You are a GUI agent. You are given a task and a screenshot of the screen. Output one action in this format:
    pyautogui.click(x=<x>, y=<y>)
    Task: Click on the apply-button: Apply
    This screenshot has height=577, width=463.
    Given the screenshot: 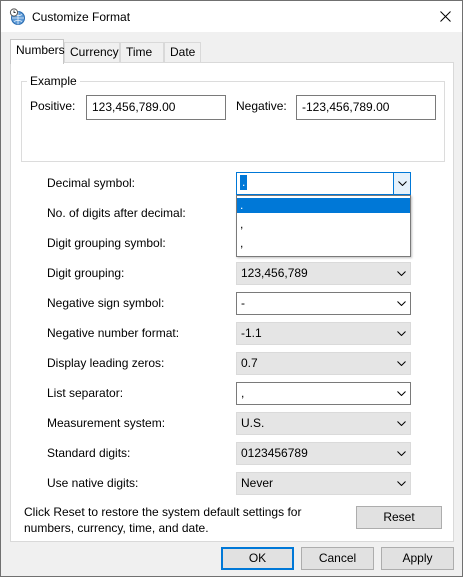 What is the action you would take?
    pyautogui.click(x=417, y=558)
    